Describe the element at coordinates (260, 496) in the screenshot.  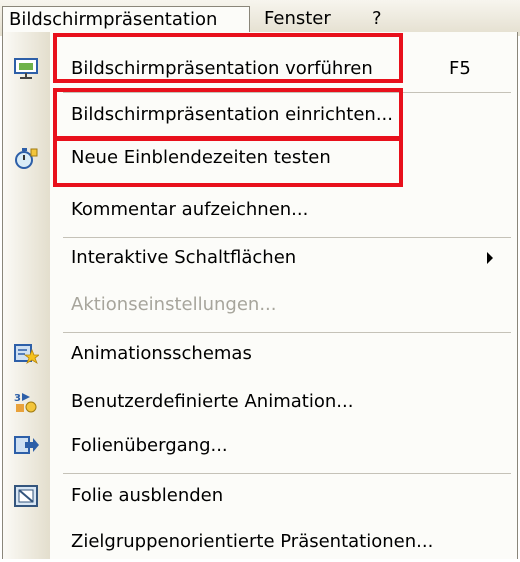
I see `menu-item-hide-slide: Folie ausblenden` at that location.